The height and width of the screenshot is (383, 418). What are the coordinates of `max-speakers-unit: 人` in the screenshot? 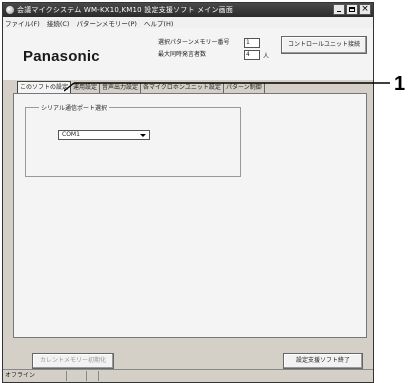 It's located at (266, 56).